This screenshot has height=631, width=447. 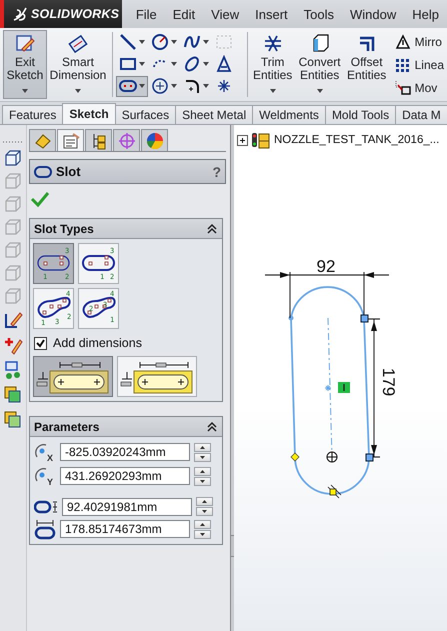 What do you see at coordinates (419, 88) in the screenshot?
I see `ribbon-button: Mov` at bounding box center [419, 88].